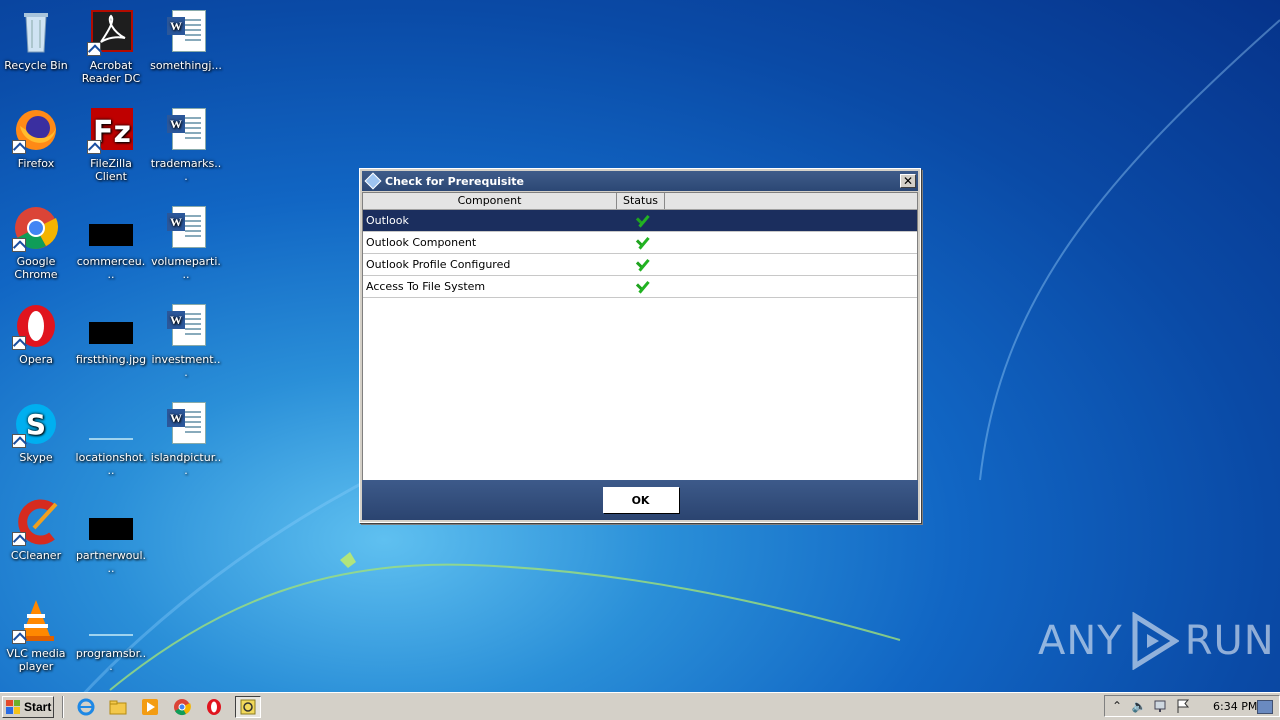  What do you see at coordinates (1192, 706) in the screenshot?
I see `system-tray: ⌃ 🔈 6:34 PM` at bounding box center [1192, 706].